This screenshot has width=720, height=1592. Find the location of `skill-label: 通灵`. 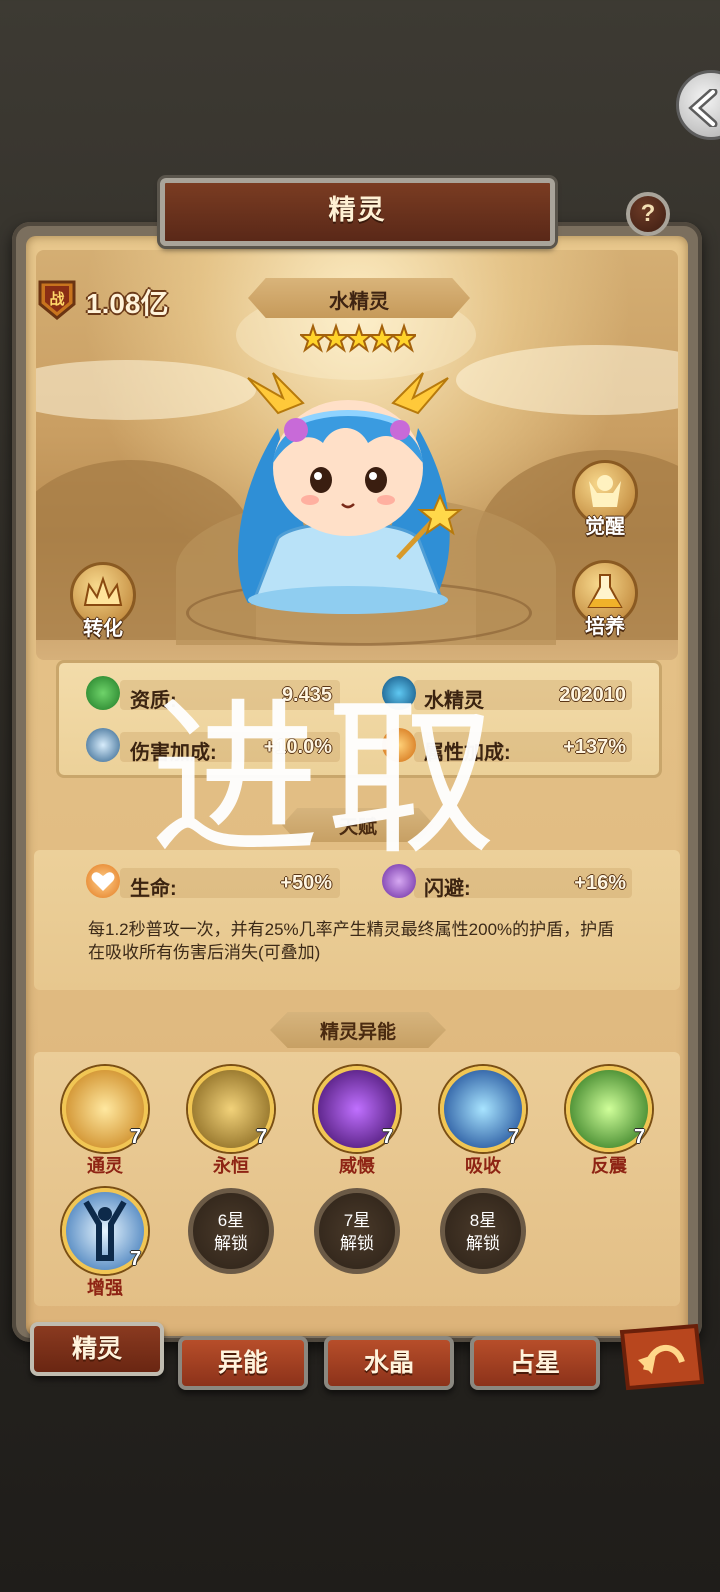

skill-label: 通灵 is located at coordinates (105, 1166).